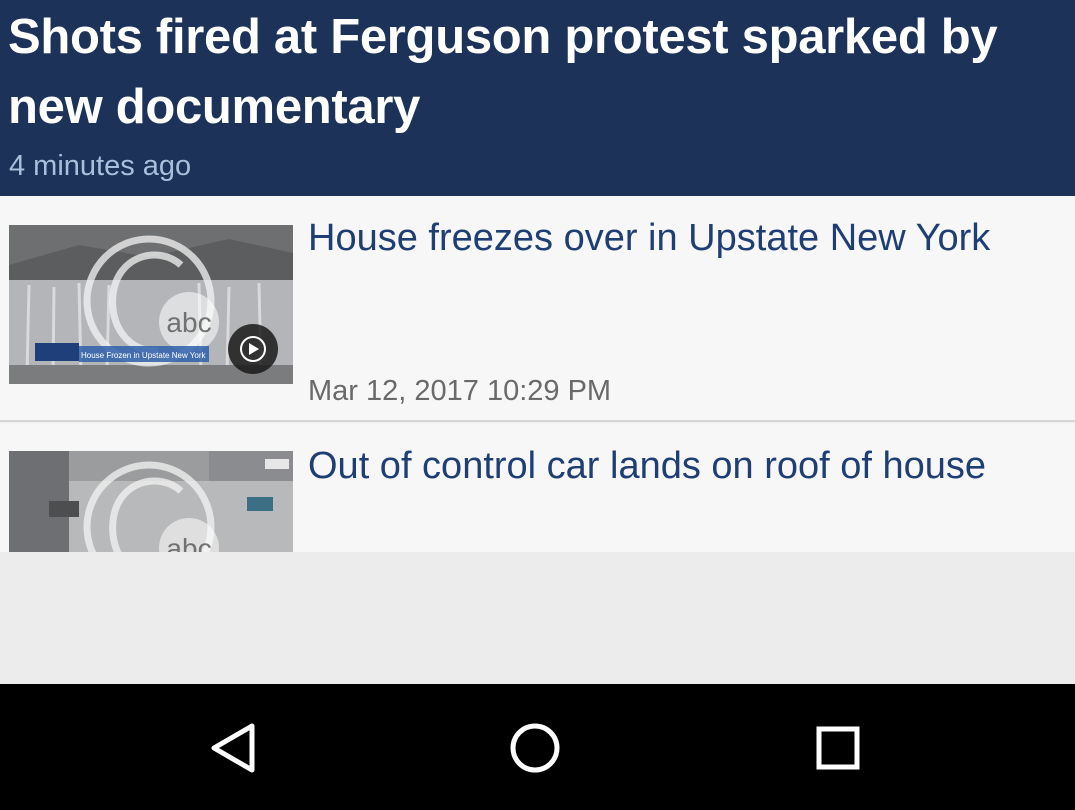 The width and height of the screenshot is (1075, 810). Describe the element at coordinates (649, 238) in the screenshot. I see `story-title: House freezes over in Upstate New York` at that location.